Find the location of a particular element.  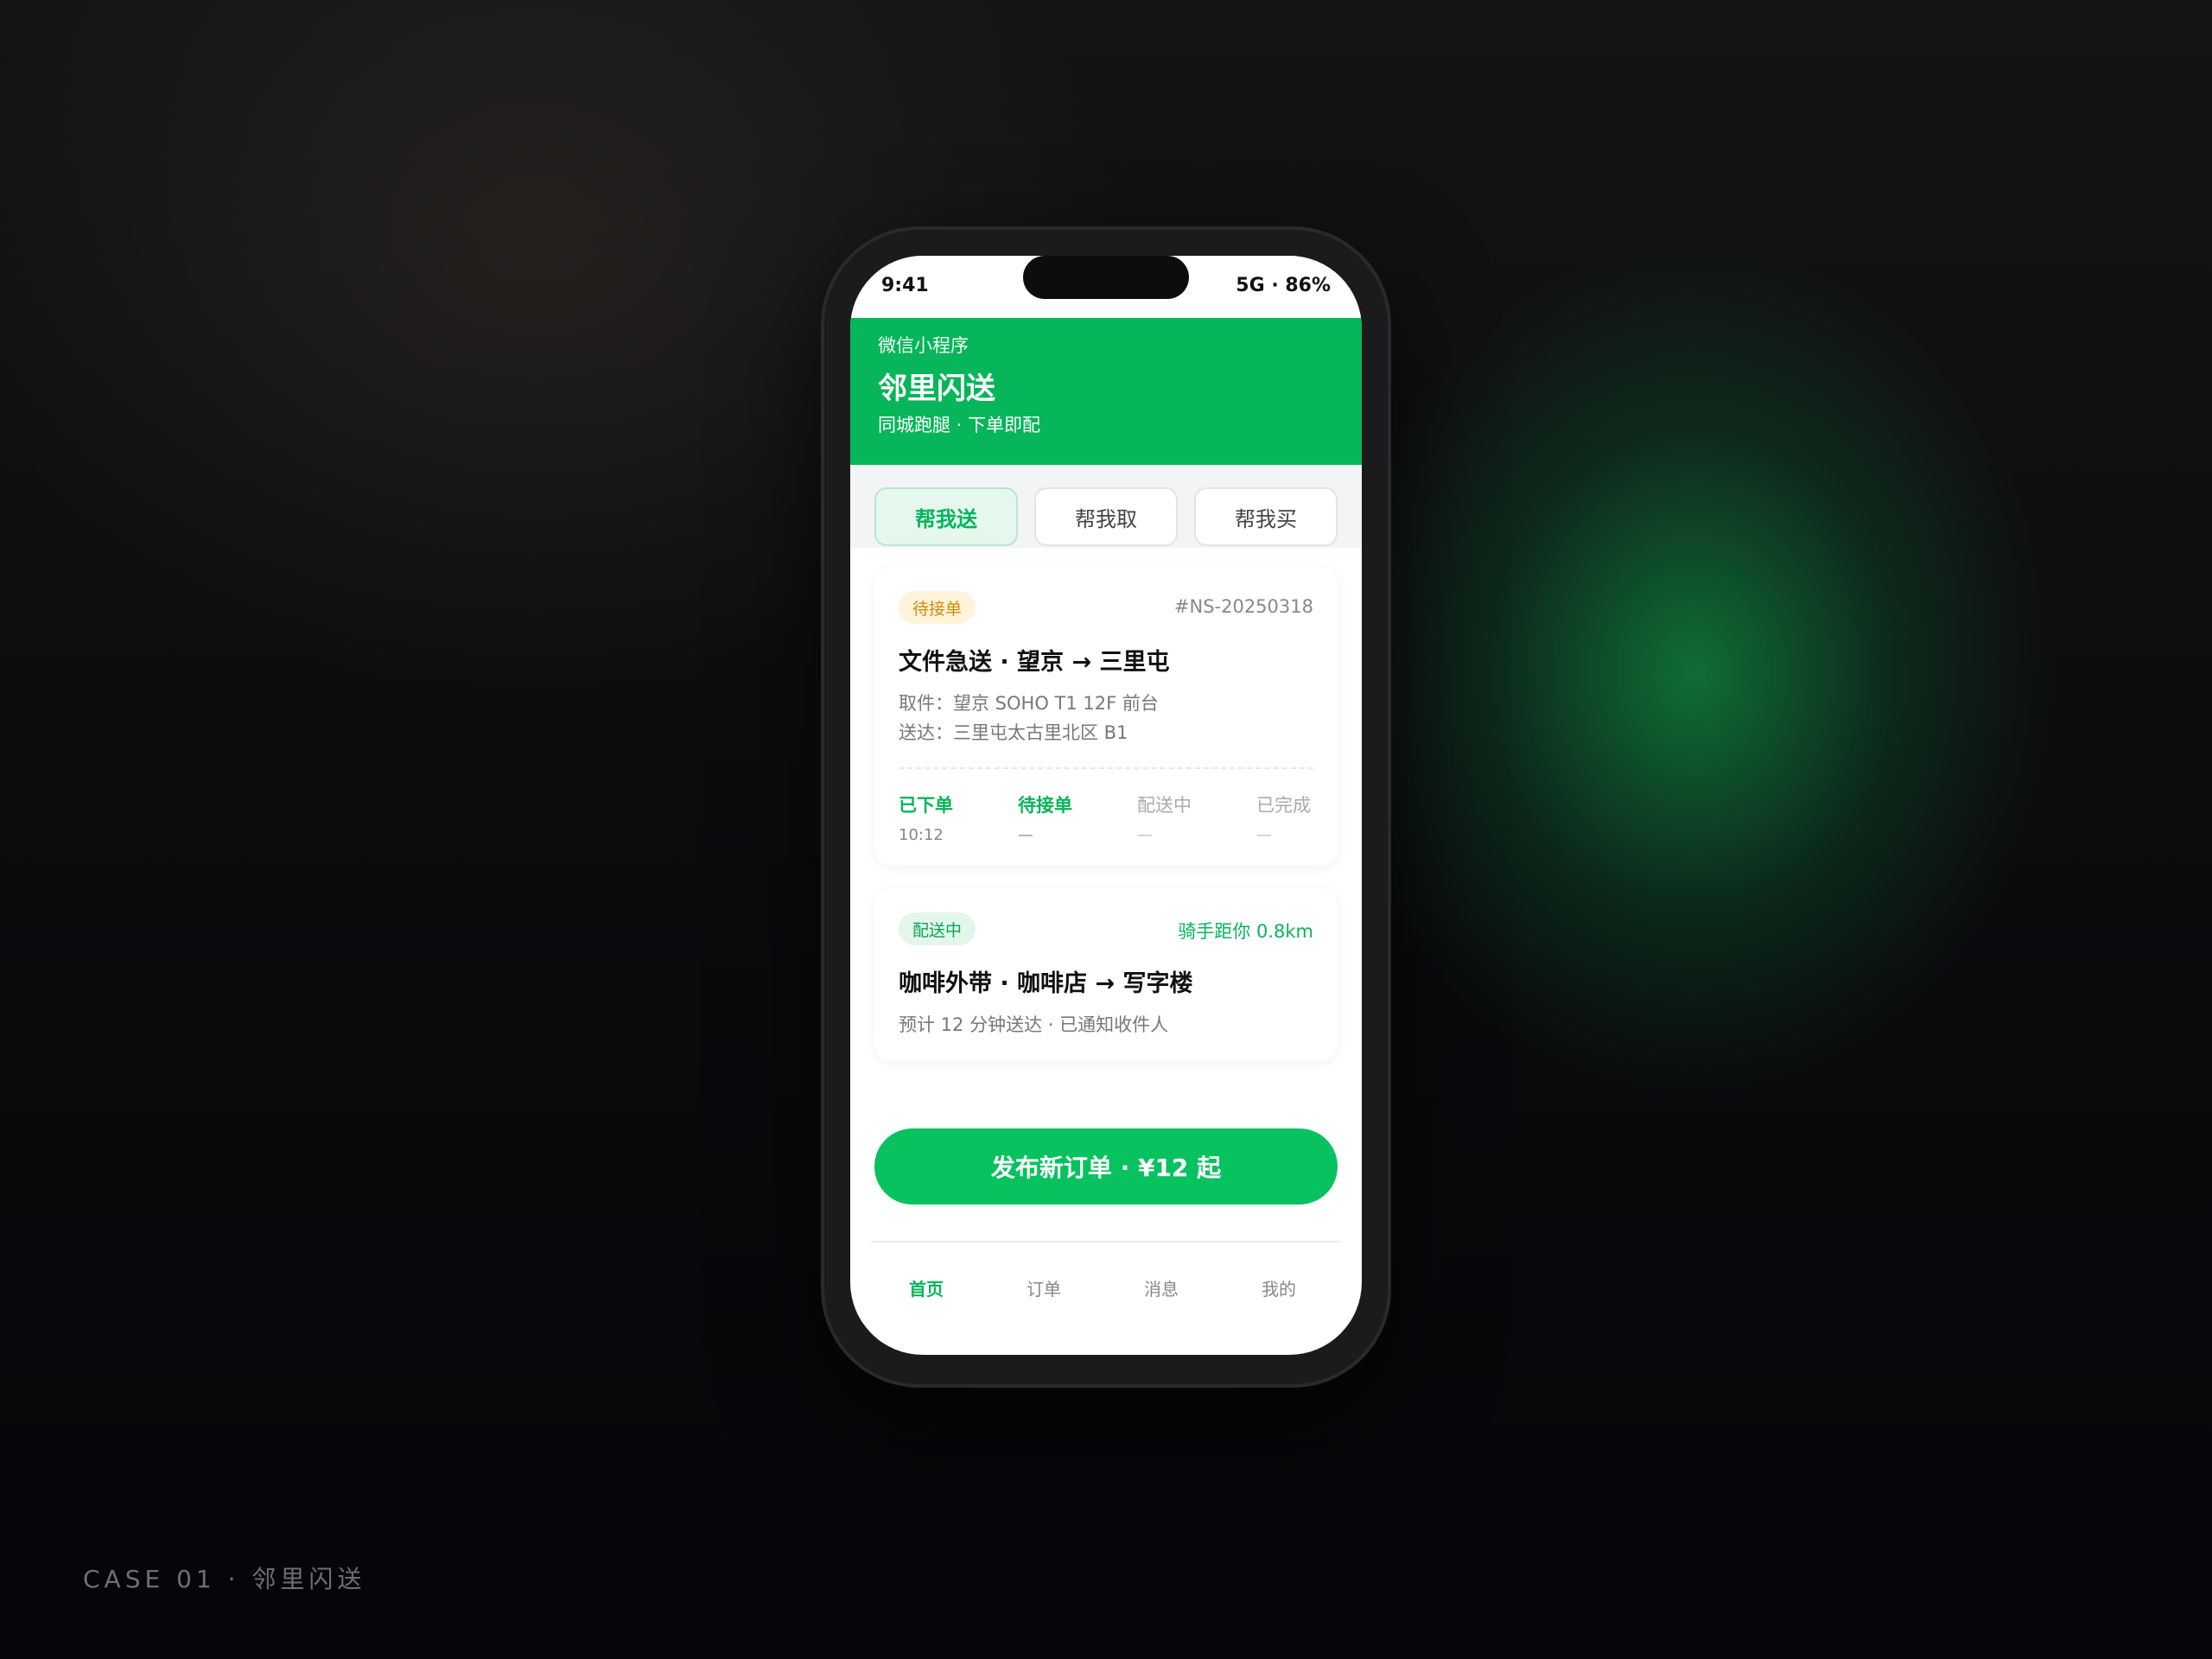

tab-pickup: 帮我取 is located at coordinates (1106, 516).